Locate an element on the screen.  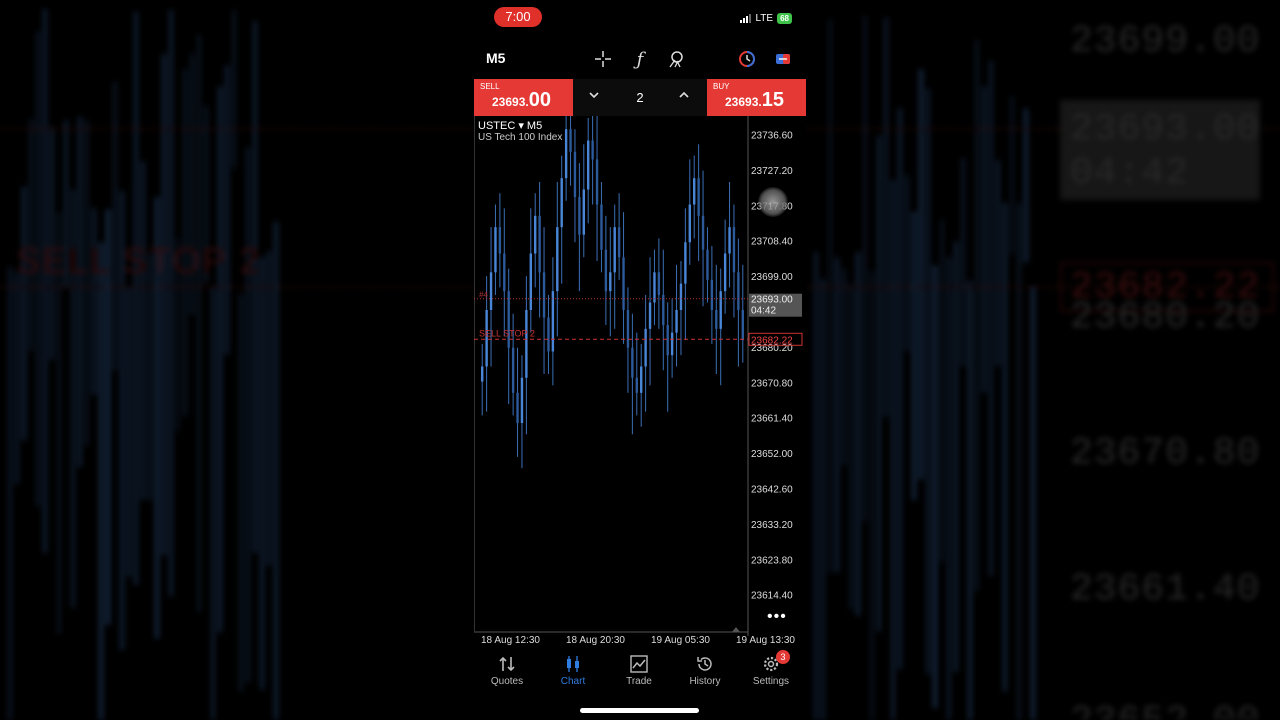
tab-chart-label: Chart is located at coordinates (573, 681).